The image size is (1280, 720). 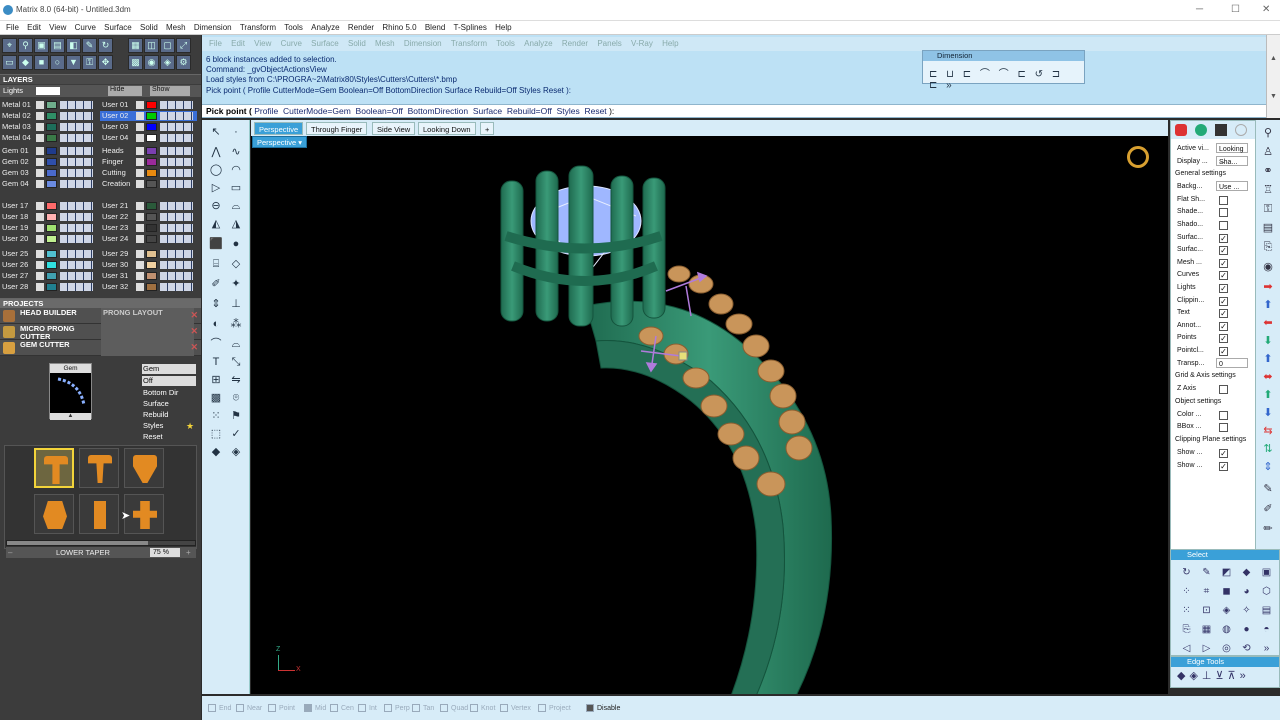 What do you see at coordinates (1246, 573) in the screenshot?
I see `select-solid-icon: ◆` at bounding box center [1246, 573].